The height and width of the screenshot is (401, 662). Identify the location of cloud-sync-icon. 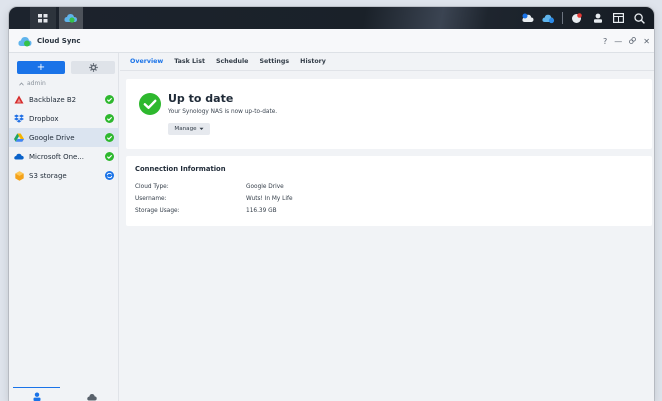
(70, 18).